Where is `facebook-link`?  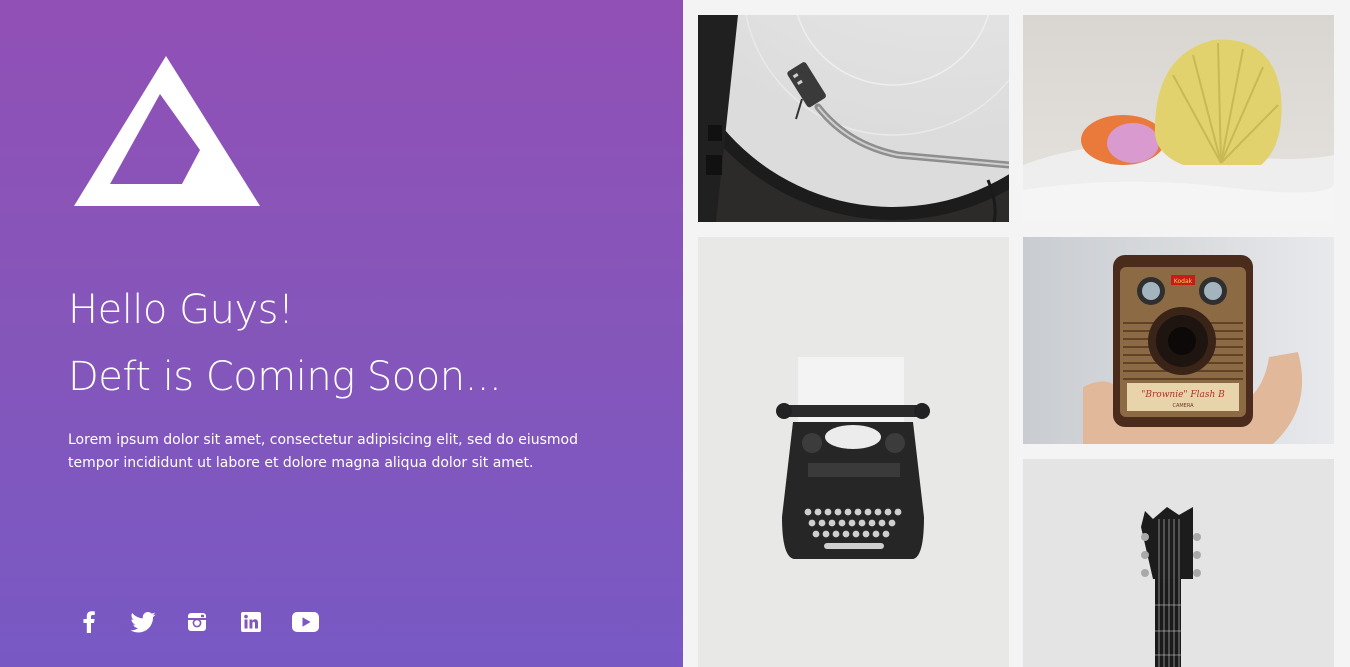
facebook-link is located at coordinates (89, 622).